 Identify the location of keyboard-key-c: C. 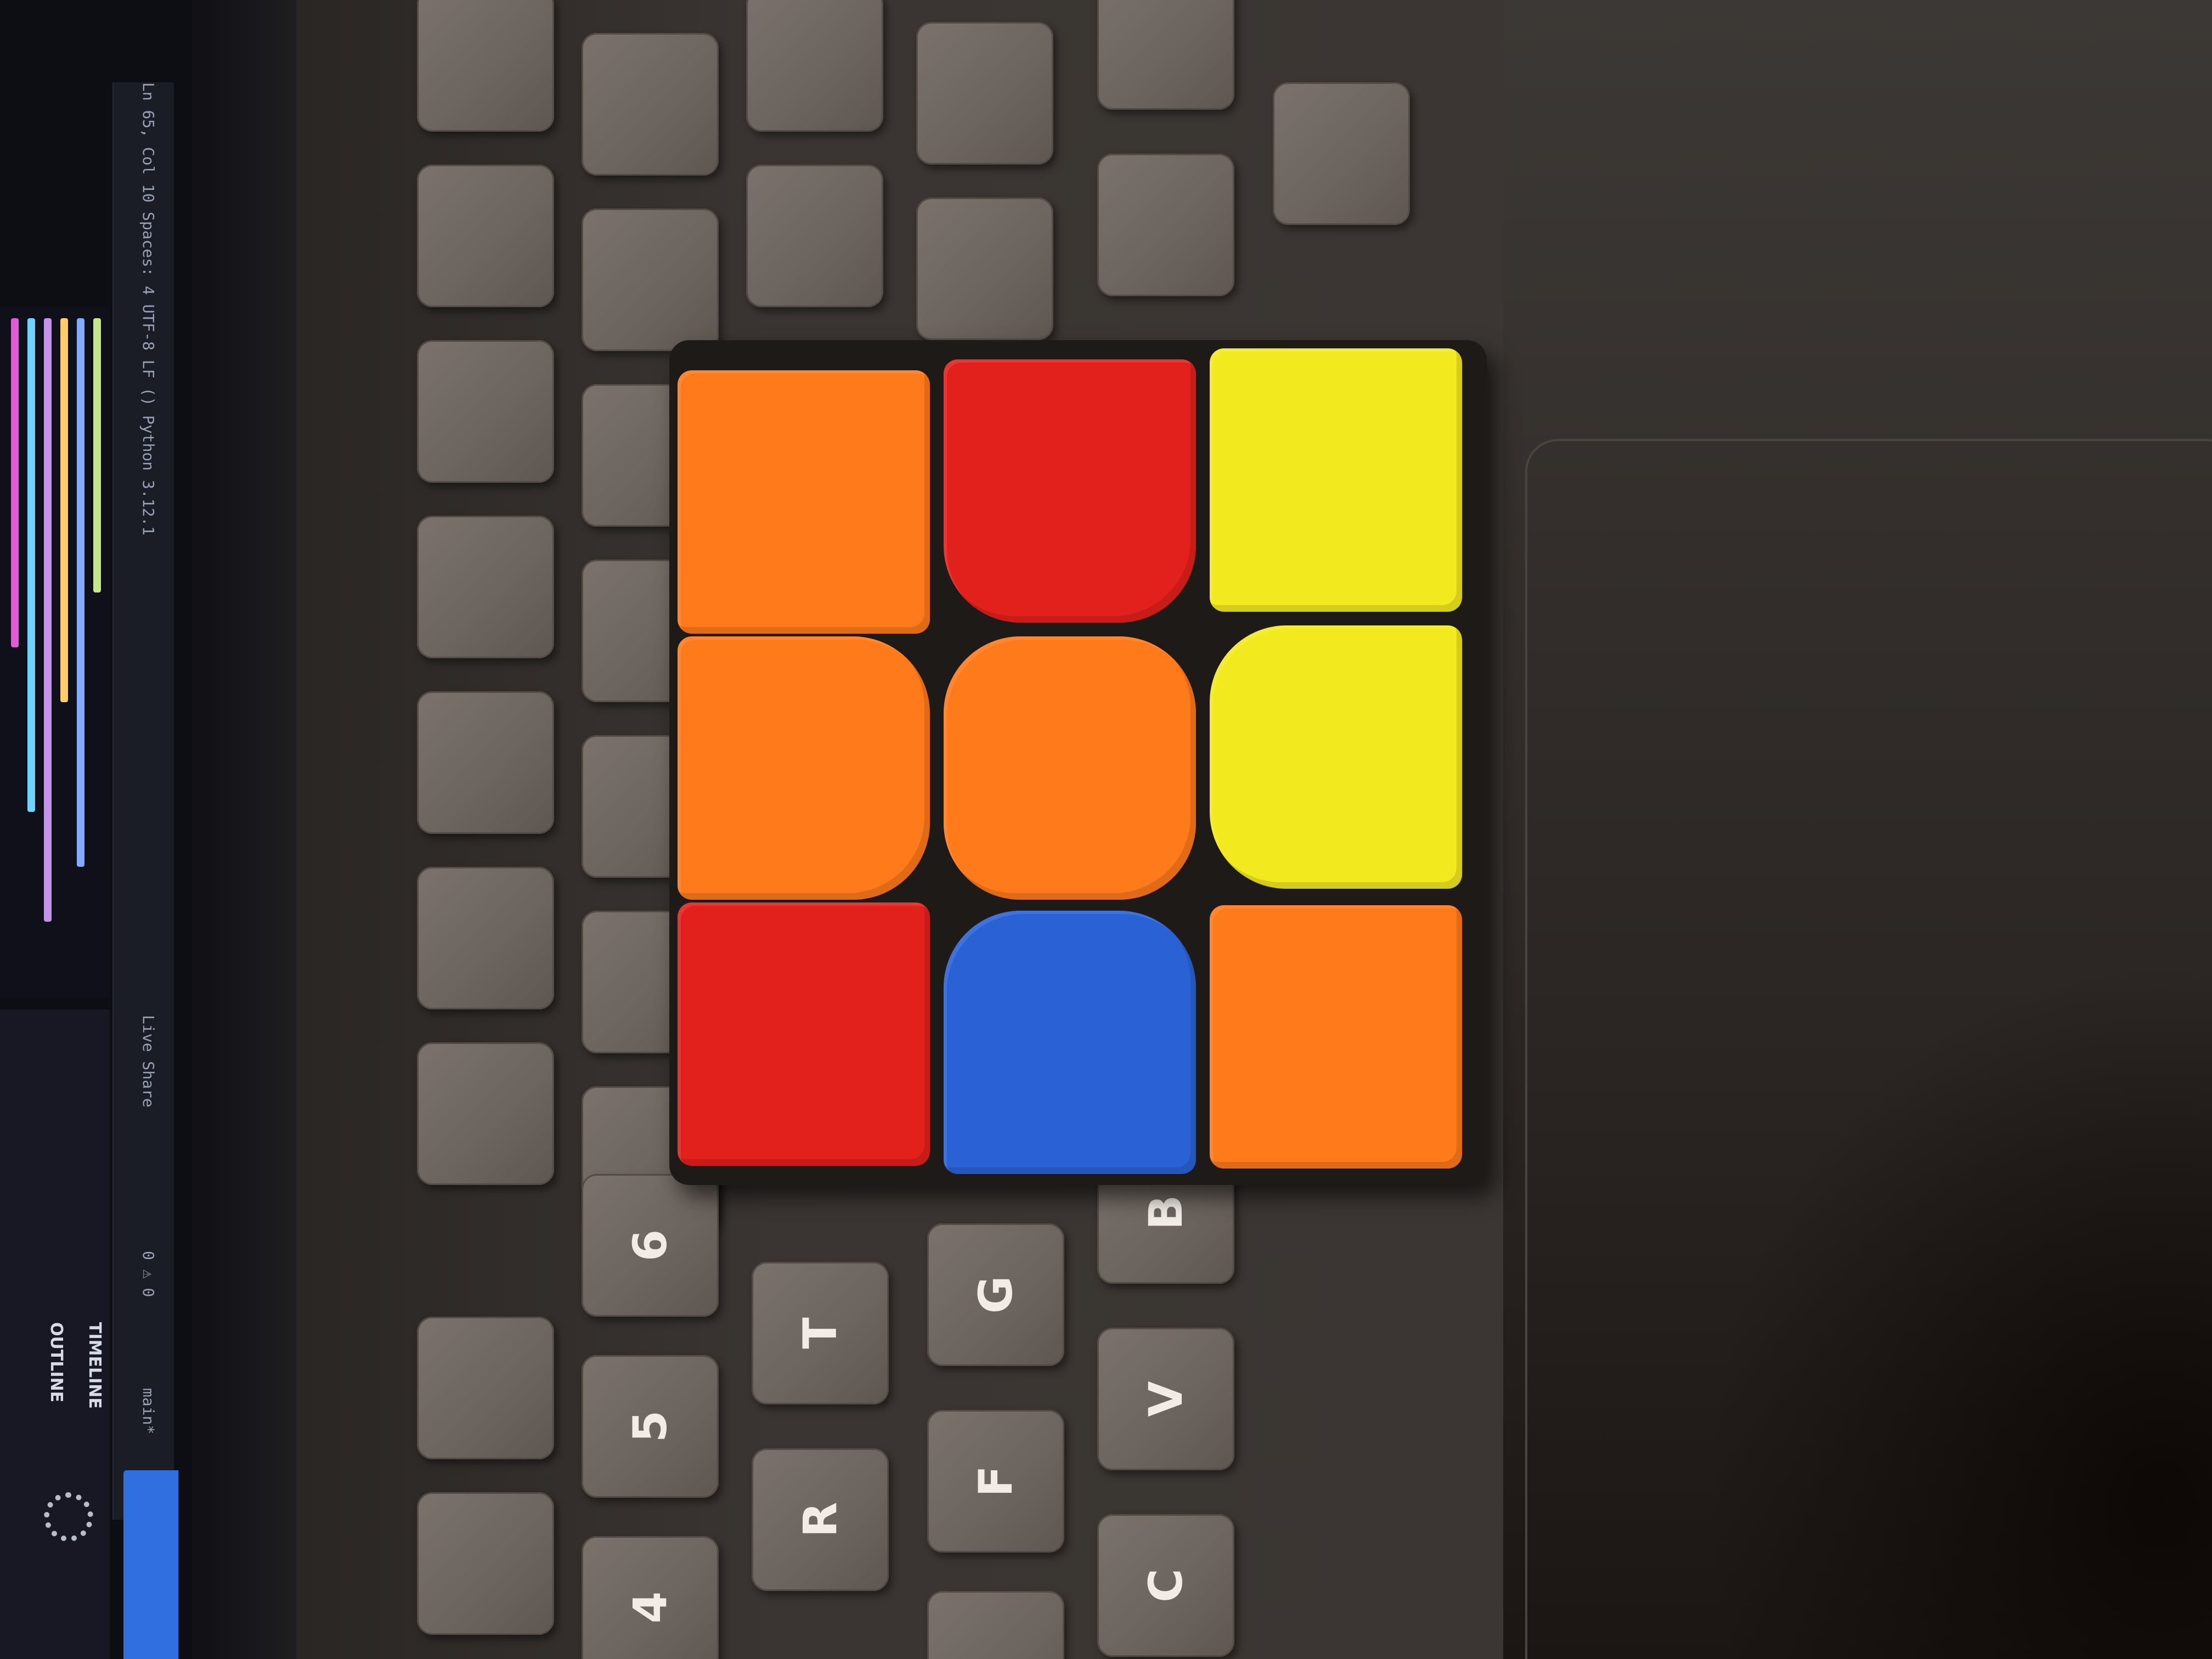
(1166, 1586).